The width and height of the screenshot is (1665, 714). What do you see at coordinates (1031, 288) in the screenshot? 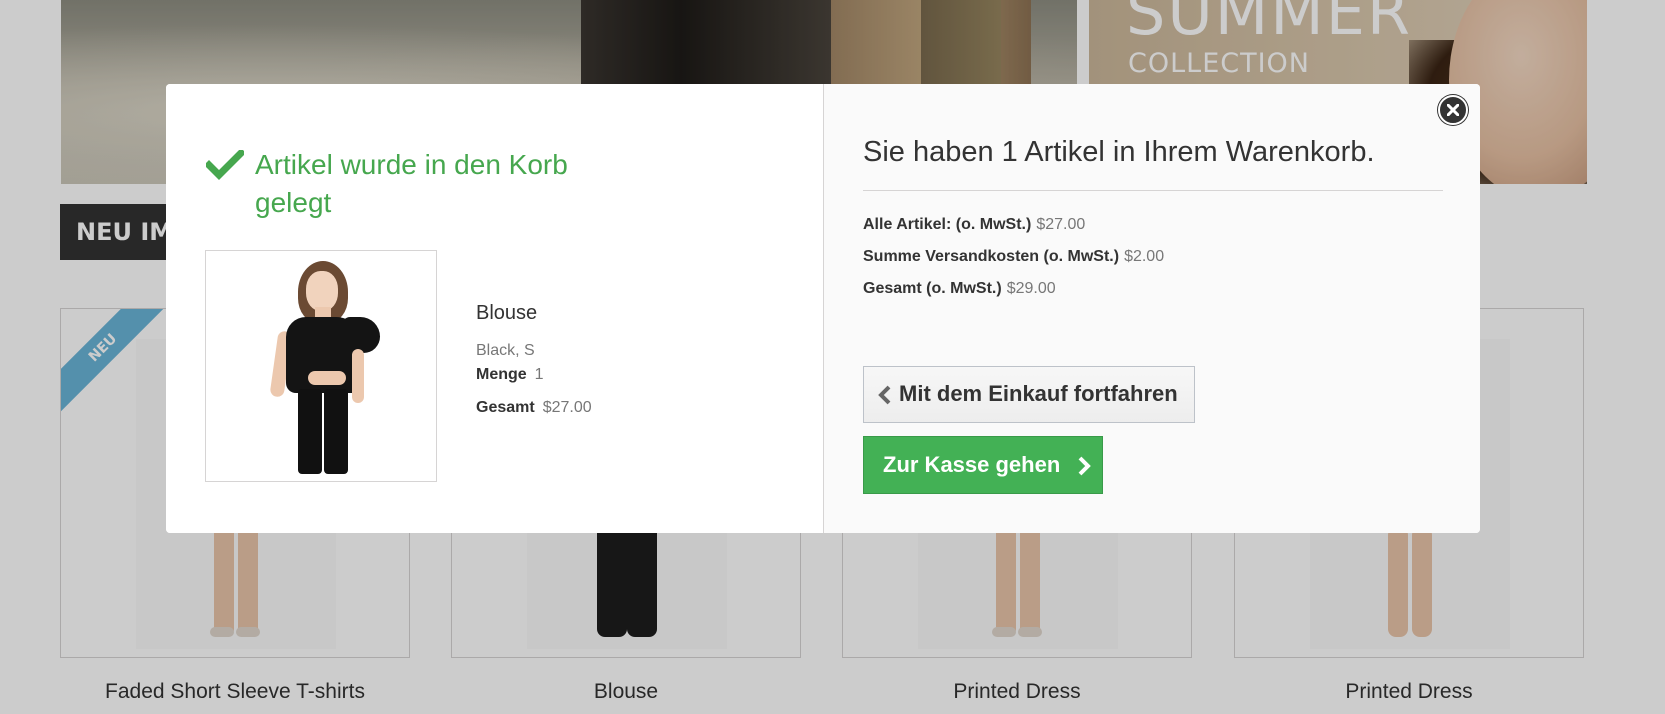
I see `summary-total-value: $29.00` at bounding box center [1031, 288].